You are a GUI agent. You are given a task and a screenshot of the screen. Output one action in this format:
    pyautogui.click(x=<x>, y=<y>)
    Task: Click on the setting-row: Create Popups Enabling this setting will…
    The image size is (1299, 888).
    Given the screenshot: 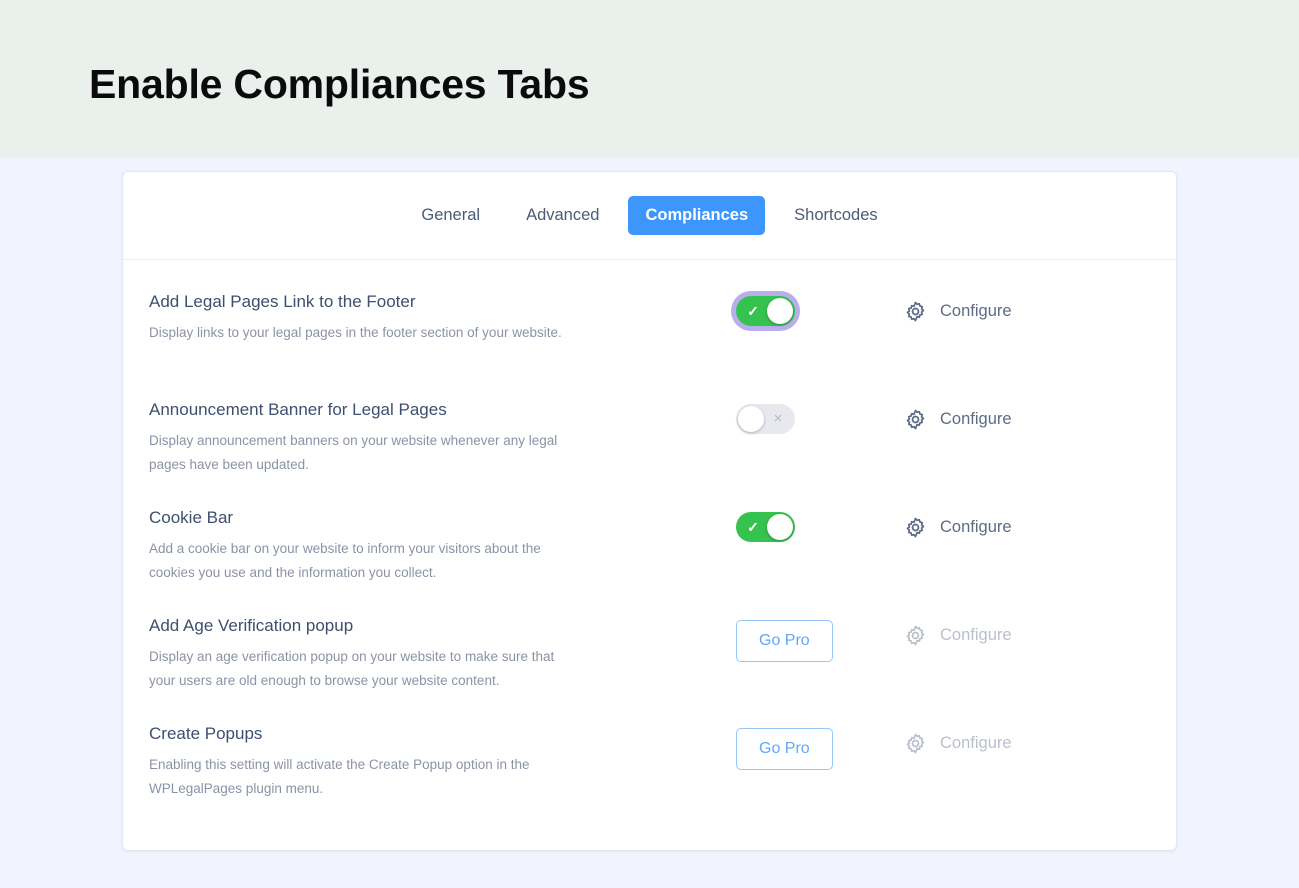 What is the action you would take?
    pyautogui.click(x=649, y=764)
    